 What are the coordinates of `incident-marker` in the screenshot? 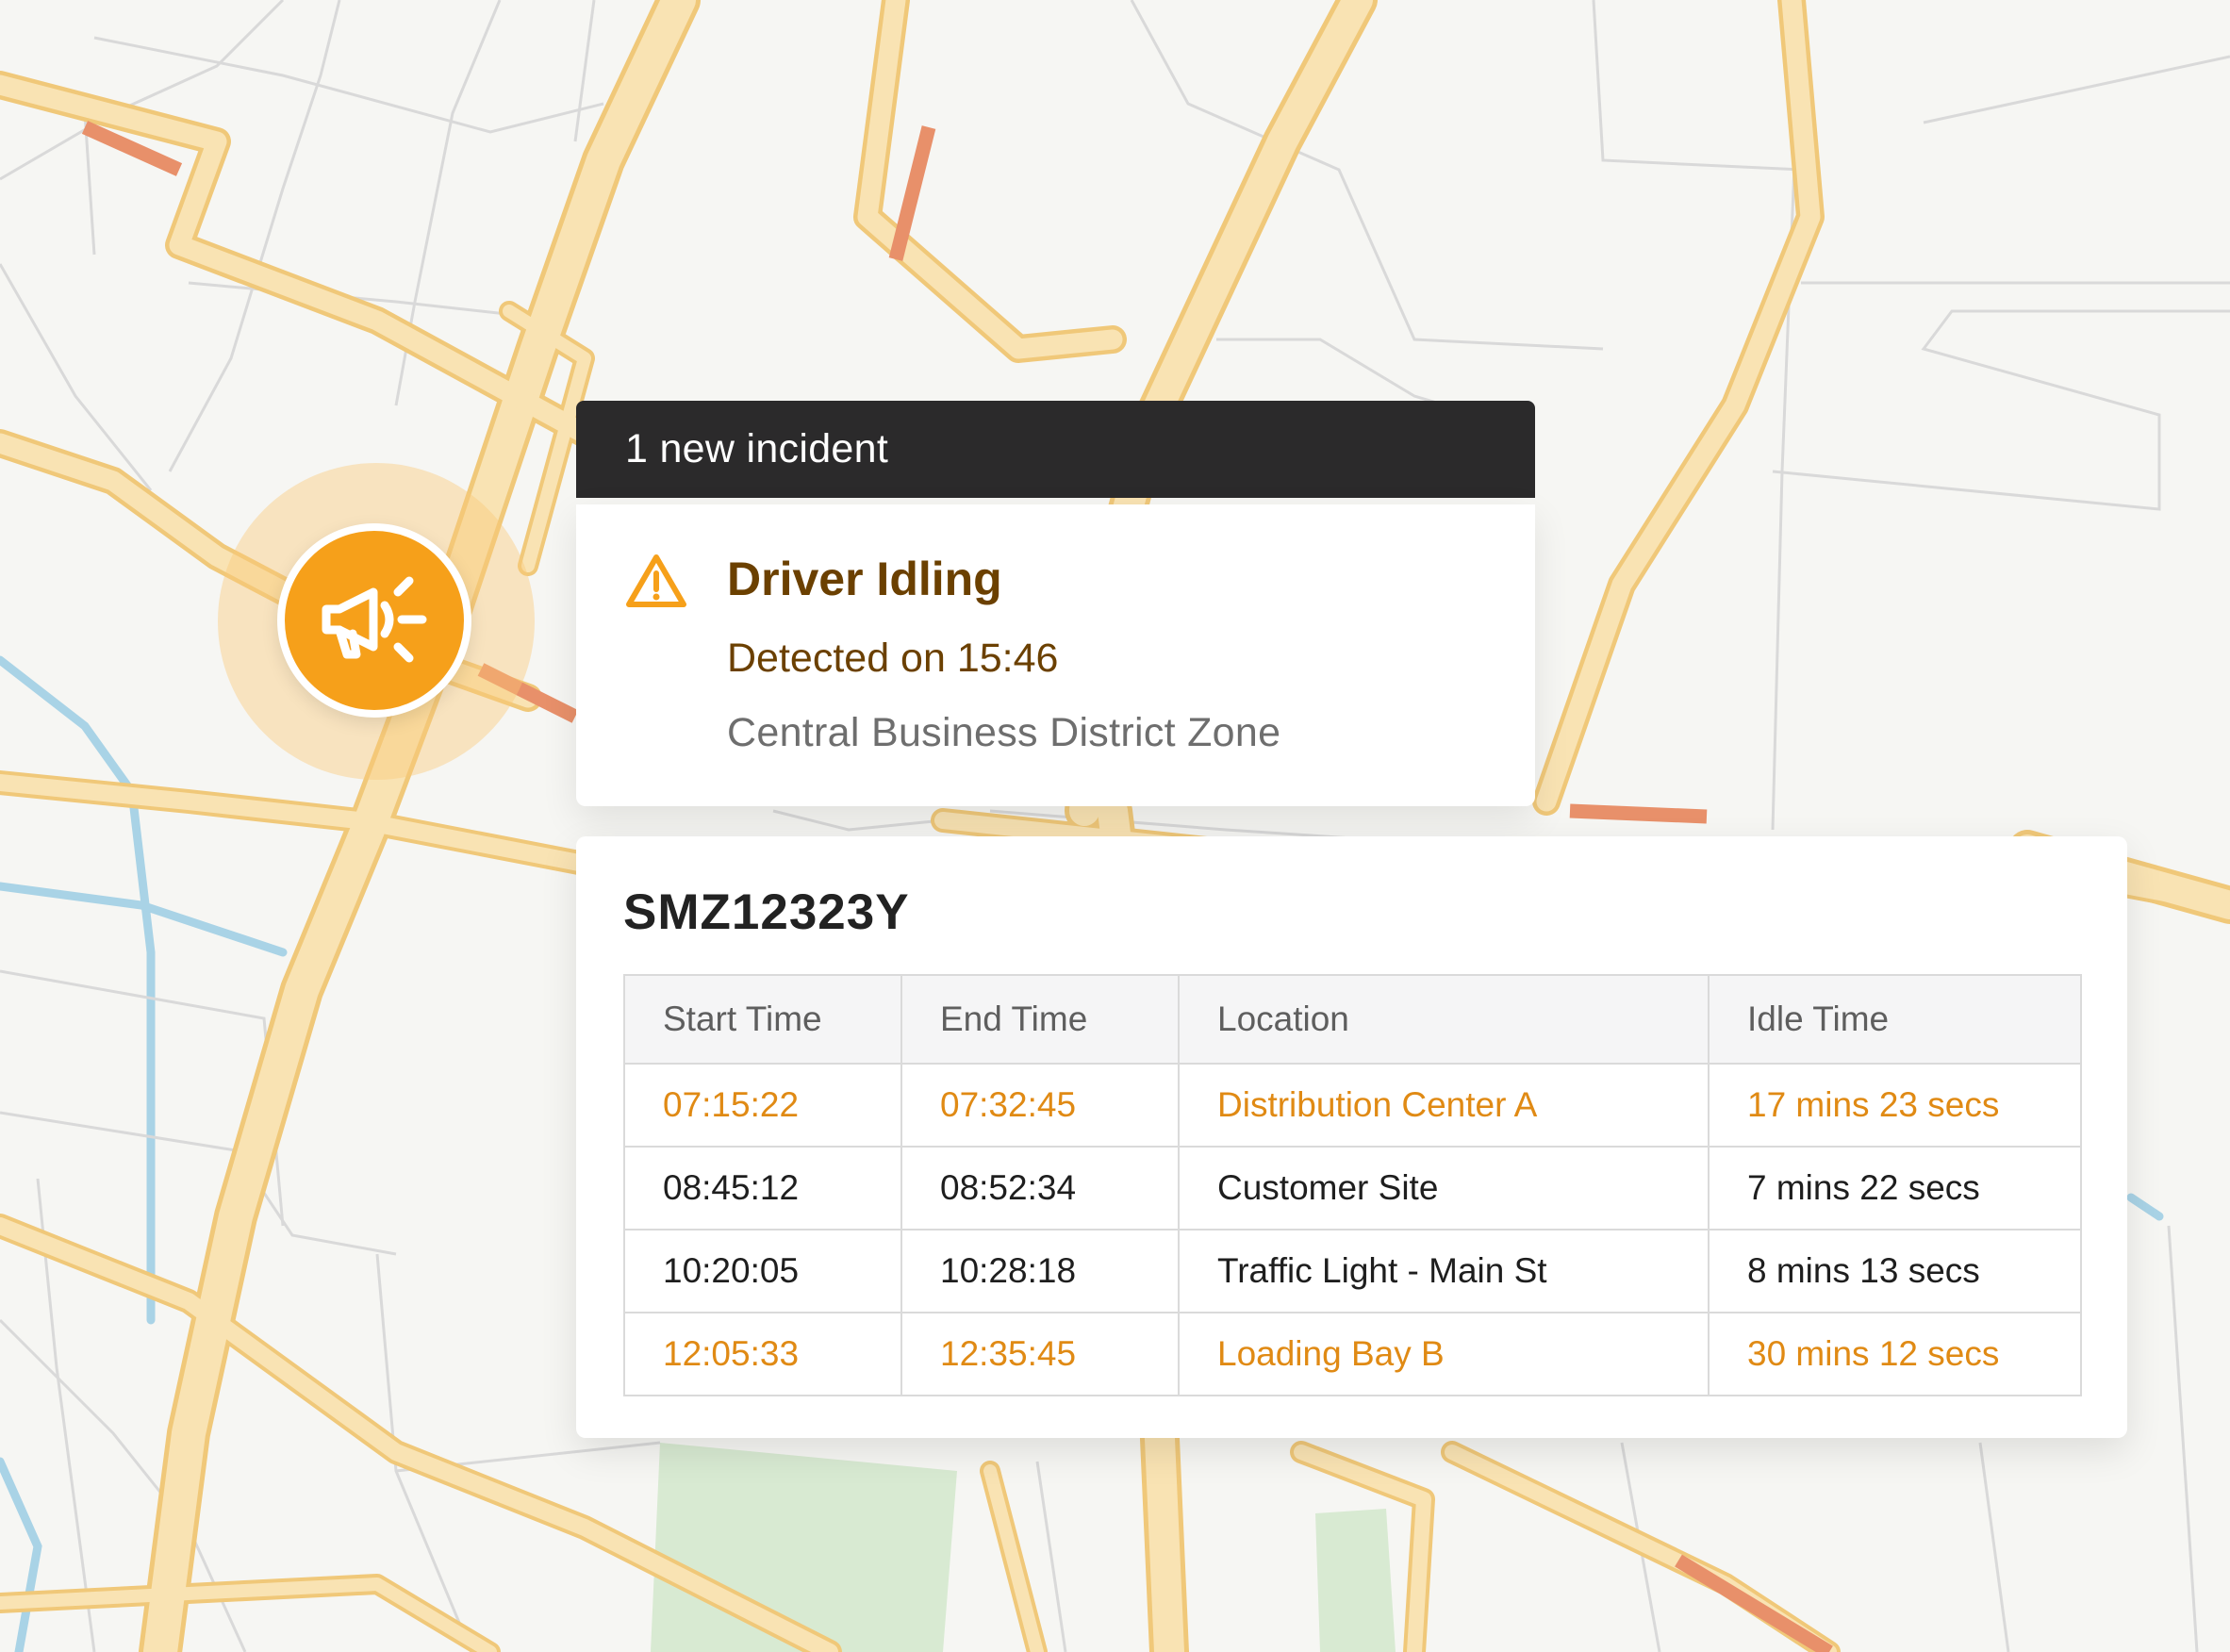 It's located at (374, 620).